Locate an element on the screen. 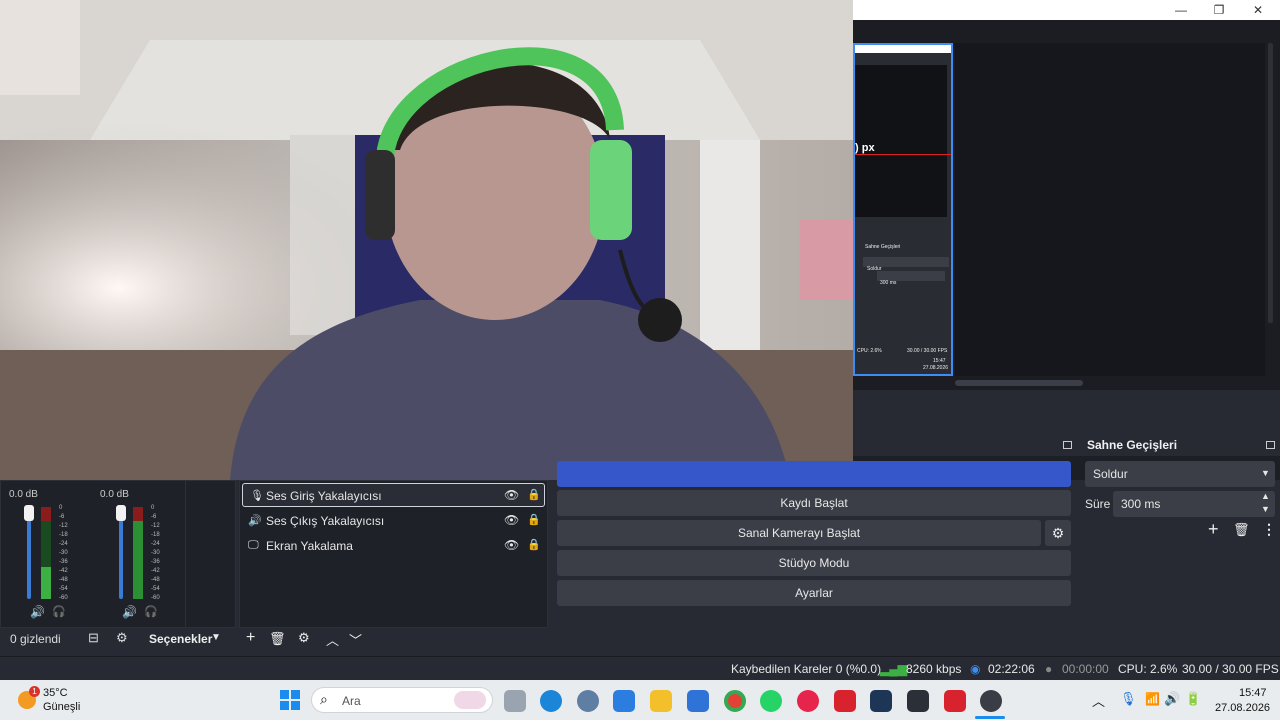 The image size is (1280, 720). channel-1-scale: 0 -6 -12 -18 -24 -30 -36 -42 -48 -54 -60 is located at coordinates (63, 553).